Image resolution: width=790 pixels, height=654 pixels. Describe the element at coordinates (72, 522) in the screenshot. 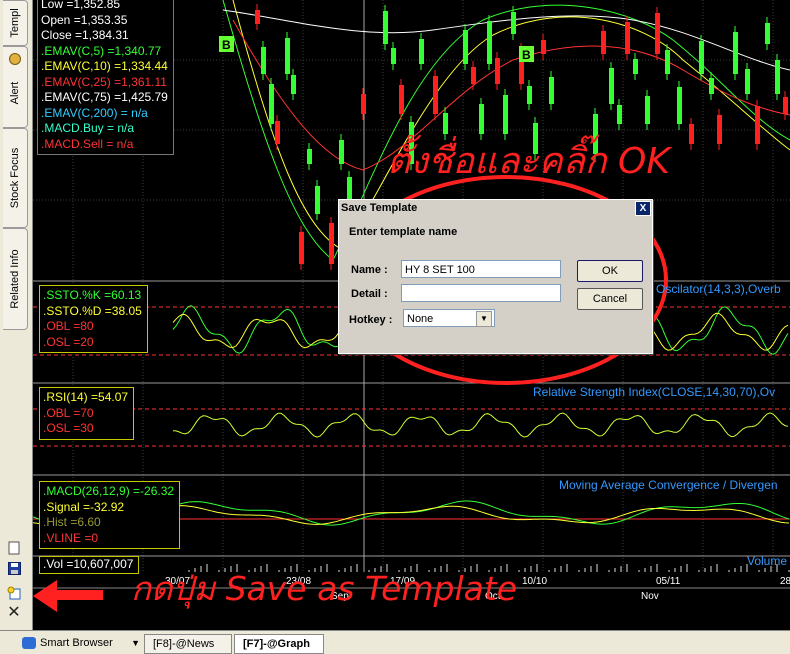

I see `legend-hist: .Hist =6.60` at that location.